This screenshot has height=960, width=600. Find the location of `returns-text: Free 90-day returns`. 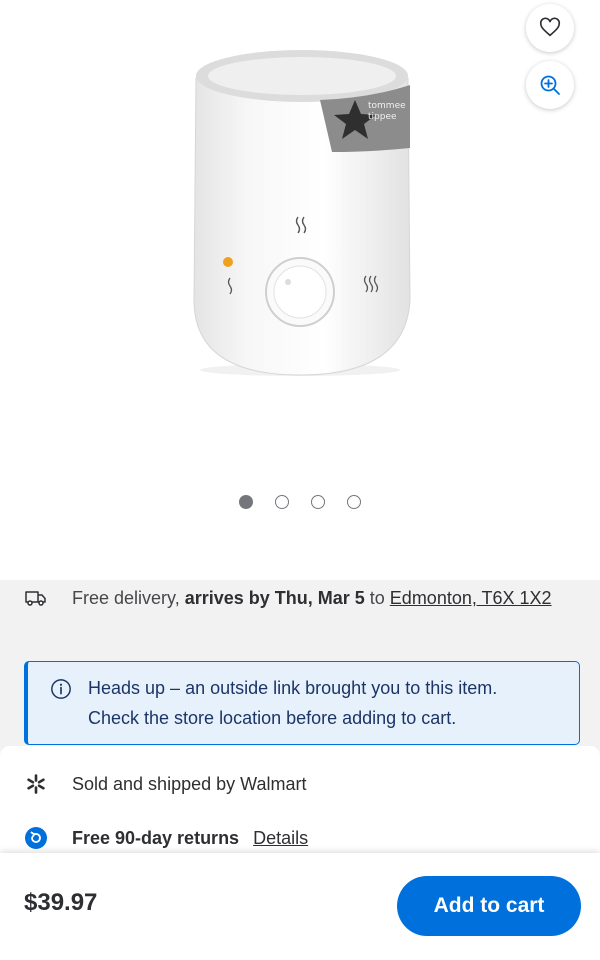

returns-text: Free 90-day returns is located at coordinates (156, 837).